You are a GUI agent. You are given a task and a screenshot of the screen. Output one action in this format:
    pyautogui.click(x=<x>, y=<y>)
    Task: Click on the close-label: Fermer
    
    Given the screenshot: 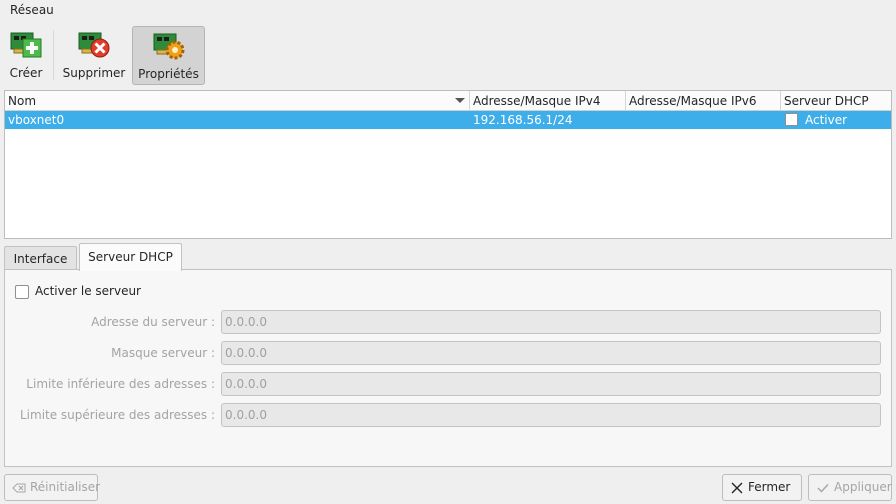 What is the action you would take?
    pyautogui.click(x=769, y=487)
    